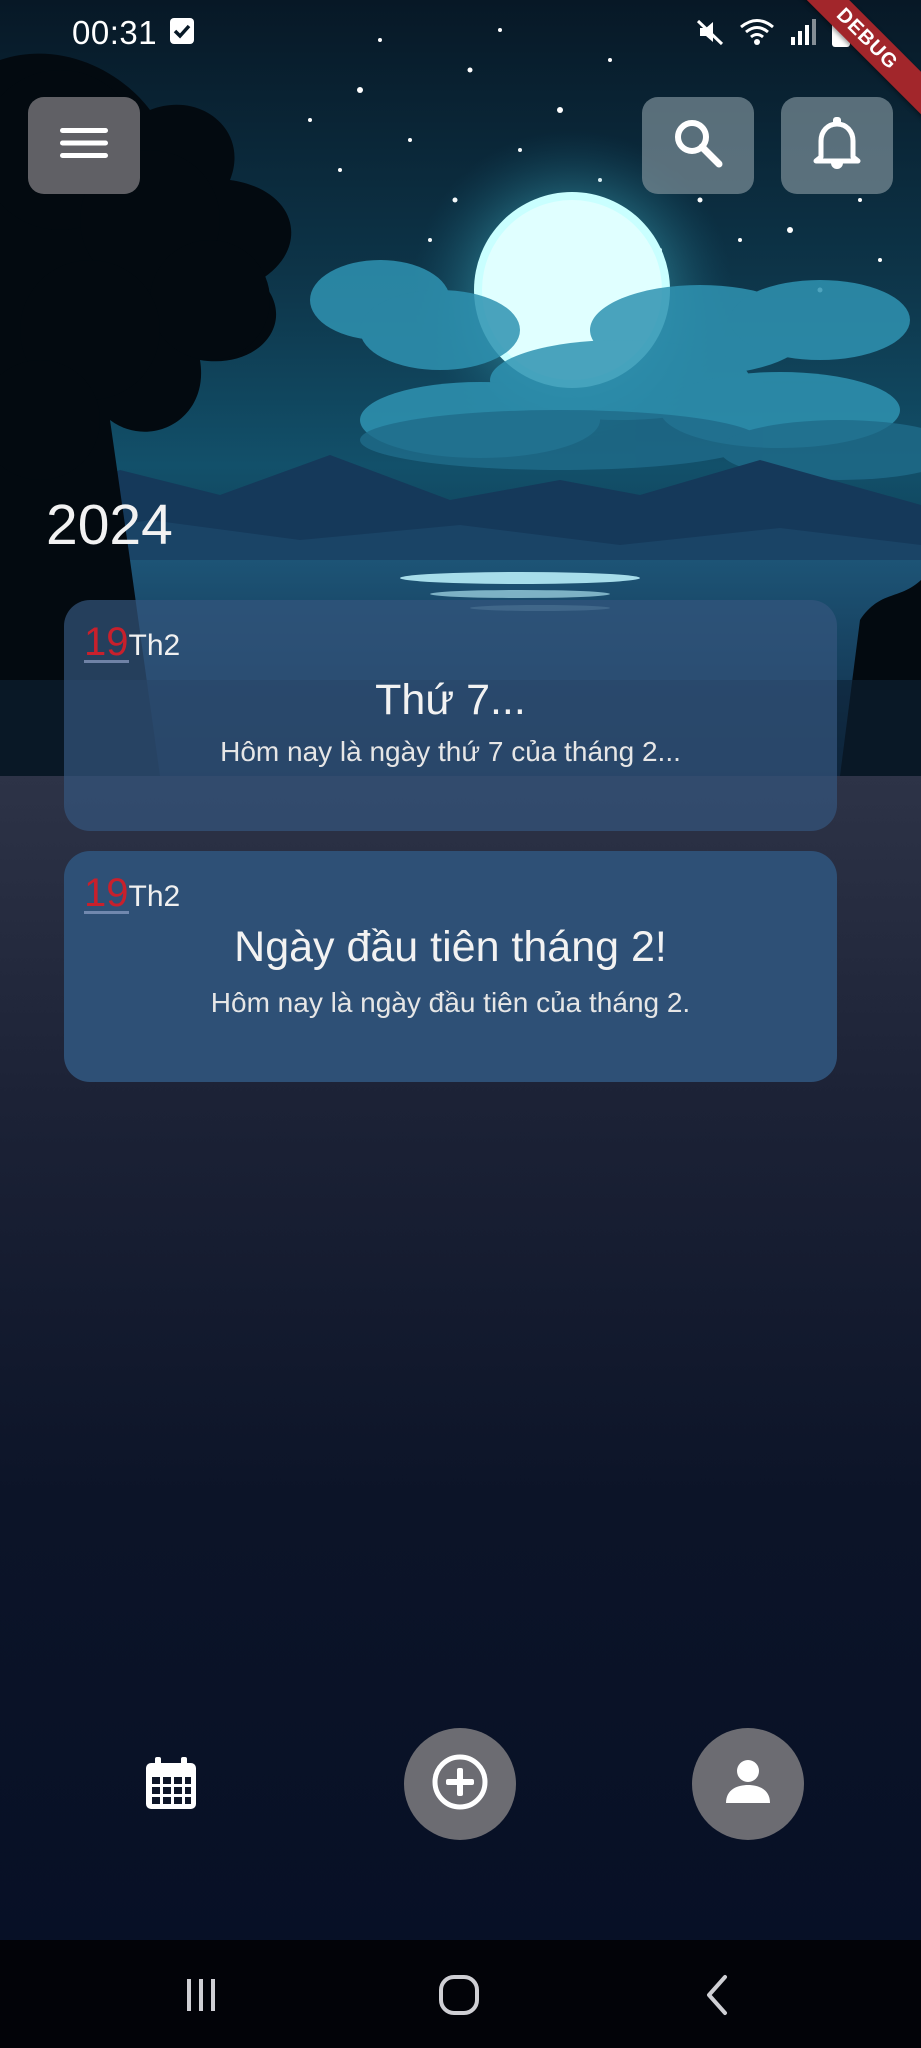 The width and height of the screenshot is (921, 2048). What do you see at coordinates (201, 1995) in the screenshot?
I see `recents-button` at bounding box center [201, 1995].